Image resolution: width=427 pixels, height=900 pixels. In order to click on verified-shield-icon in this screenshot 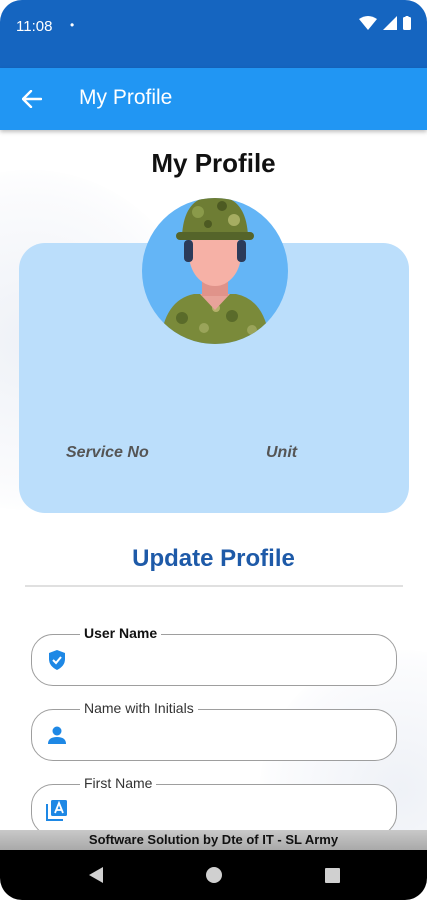, I will do `click(57, 660)`.